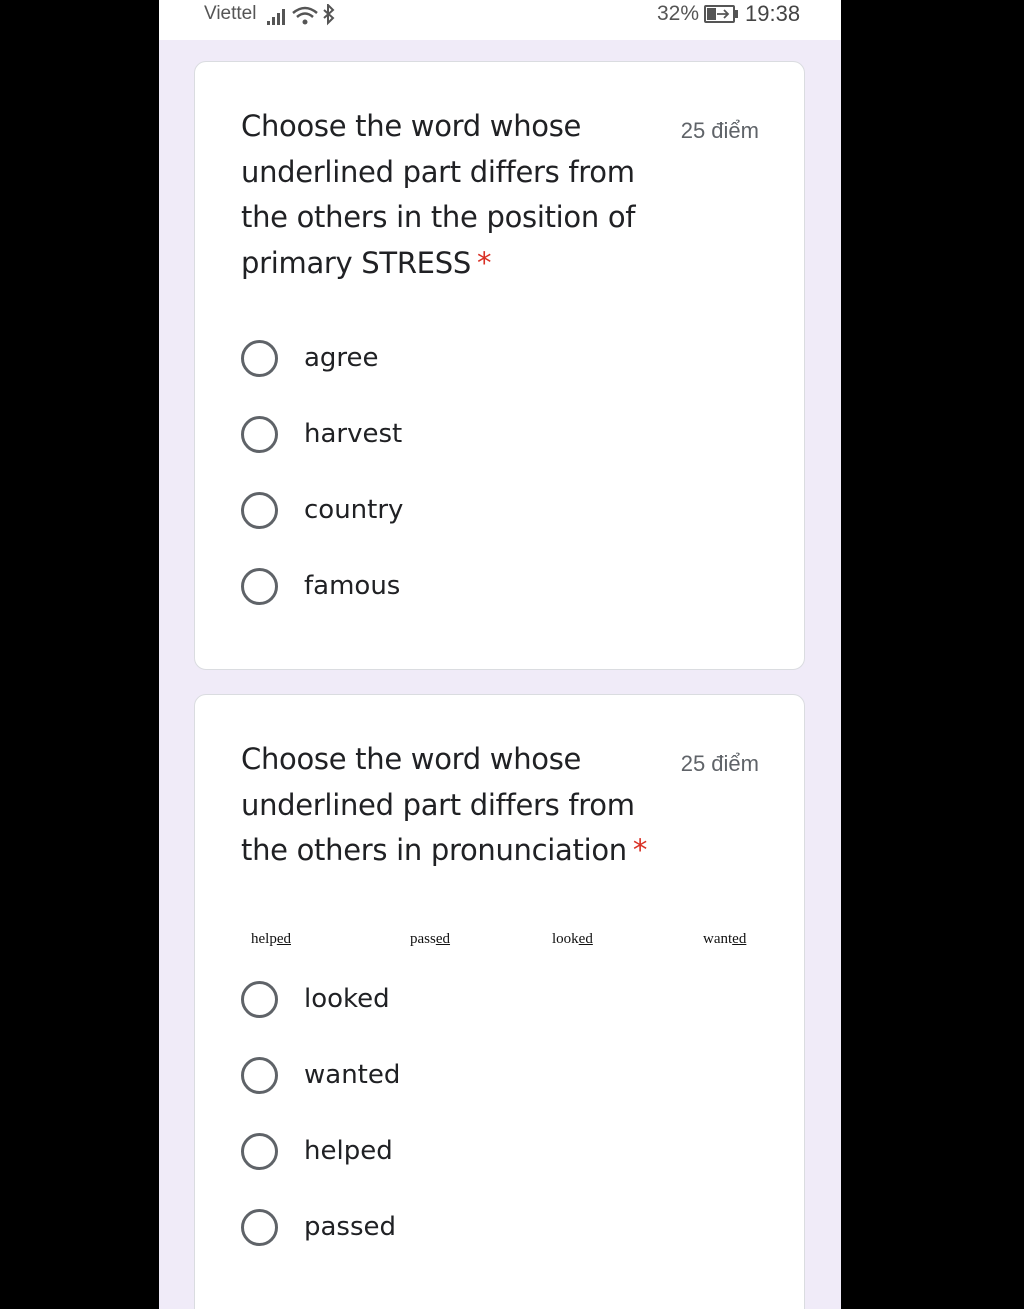  What do you see at coordinates (565, 939) in the screenshot?
I see `word-stem: look` at bounding box center [565, 939].